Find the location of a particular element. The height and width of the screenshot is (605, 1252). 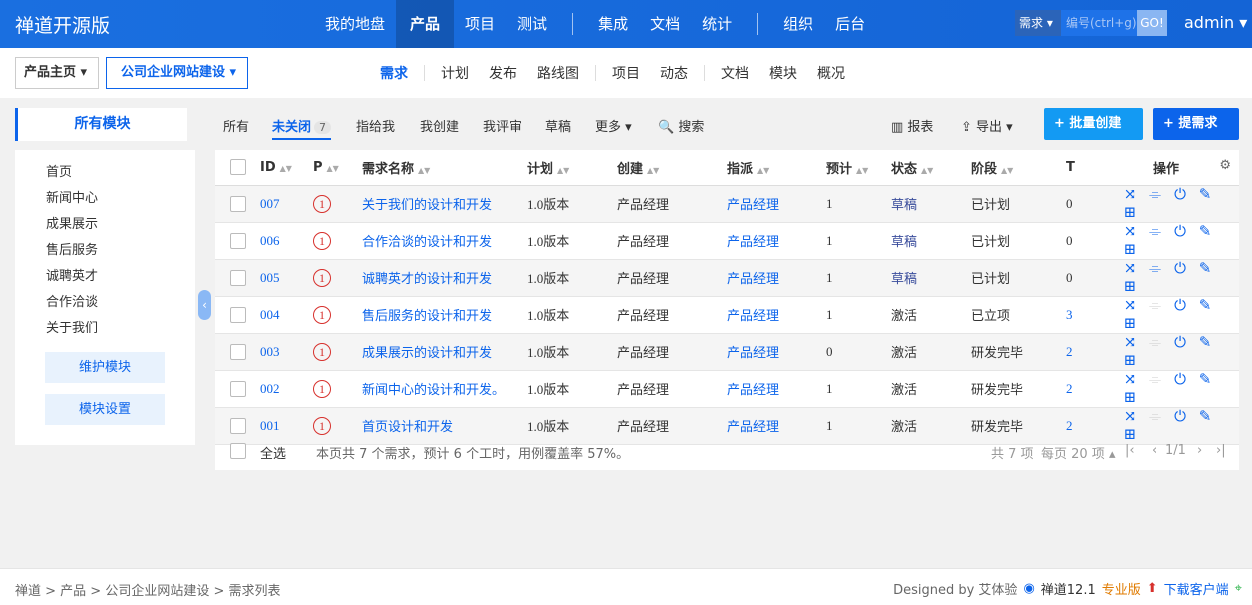

col-estimate: 预计 ▲▼ is located at coordinates (858, 168).